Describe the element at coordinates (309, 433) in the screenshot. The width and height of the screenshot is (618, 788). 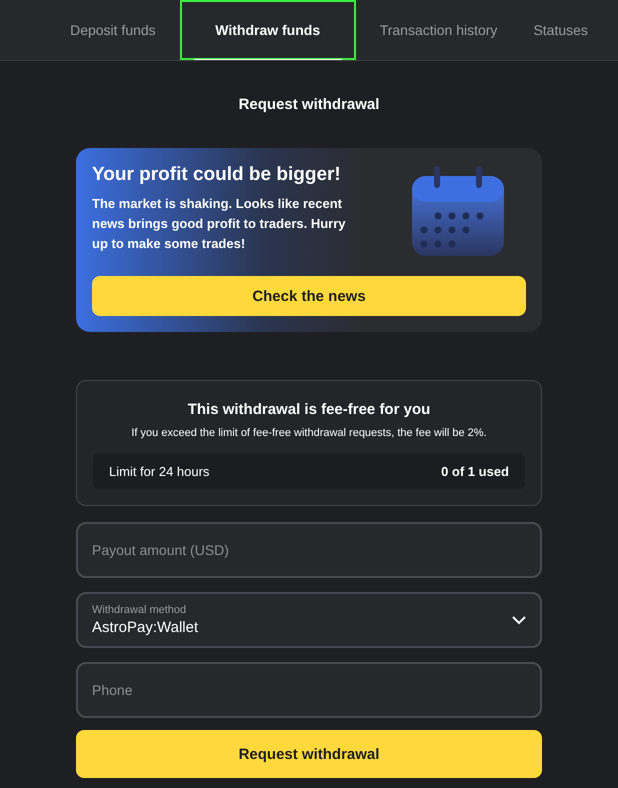
I see `fee-note: If you exceed the limit of fee-free withdrawal requests, the fee will be 2%.` at that location.